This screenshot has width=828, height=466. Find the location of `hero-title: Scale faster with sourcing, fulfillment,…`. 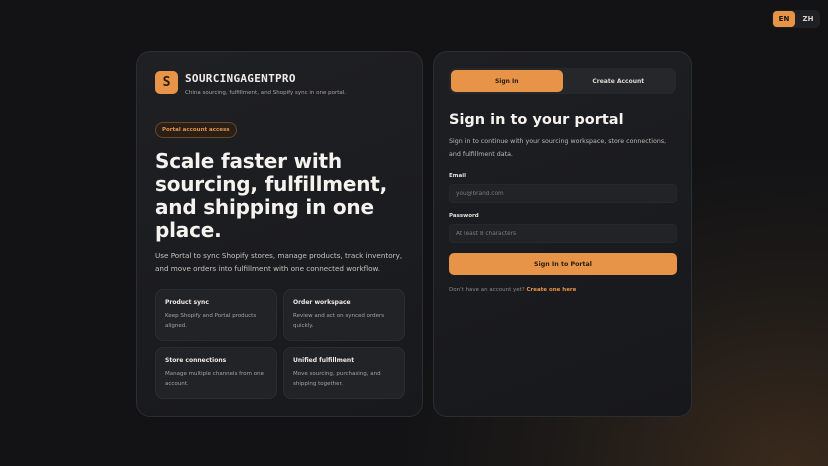

hero-title: Scale faster with sourcing, fulfillment,… is located at coordinates (271, 195).